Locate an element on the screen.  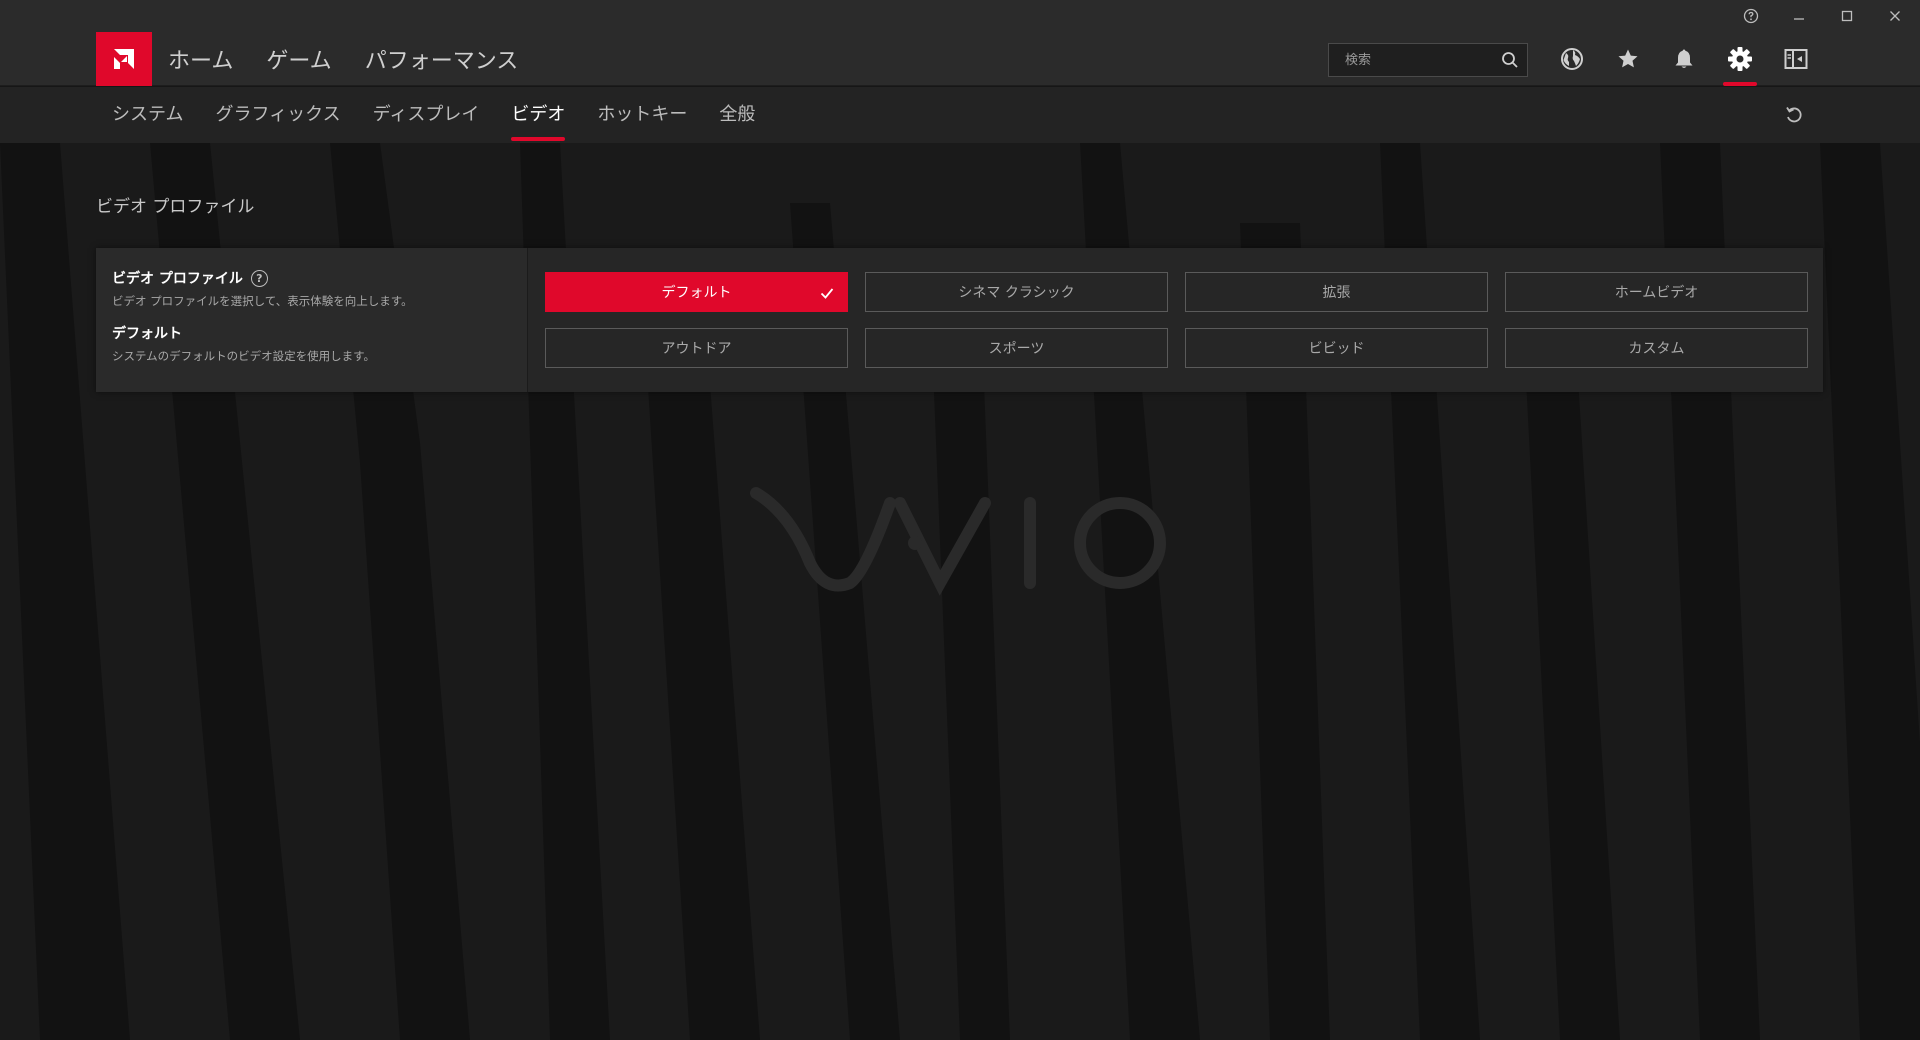
preset-label: アウトドア is located at coordinates (696, 349).